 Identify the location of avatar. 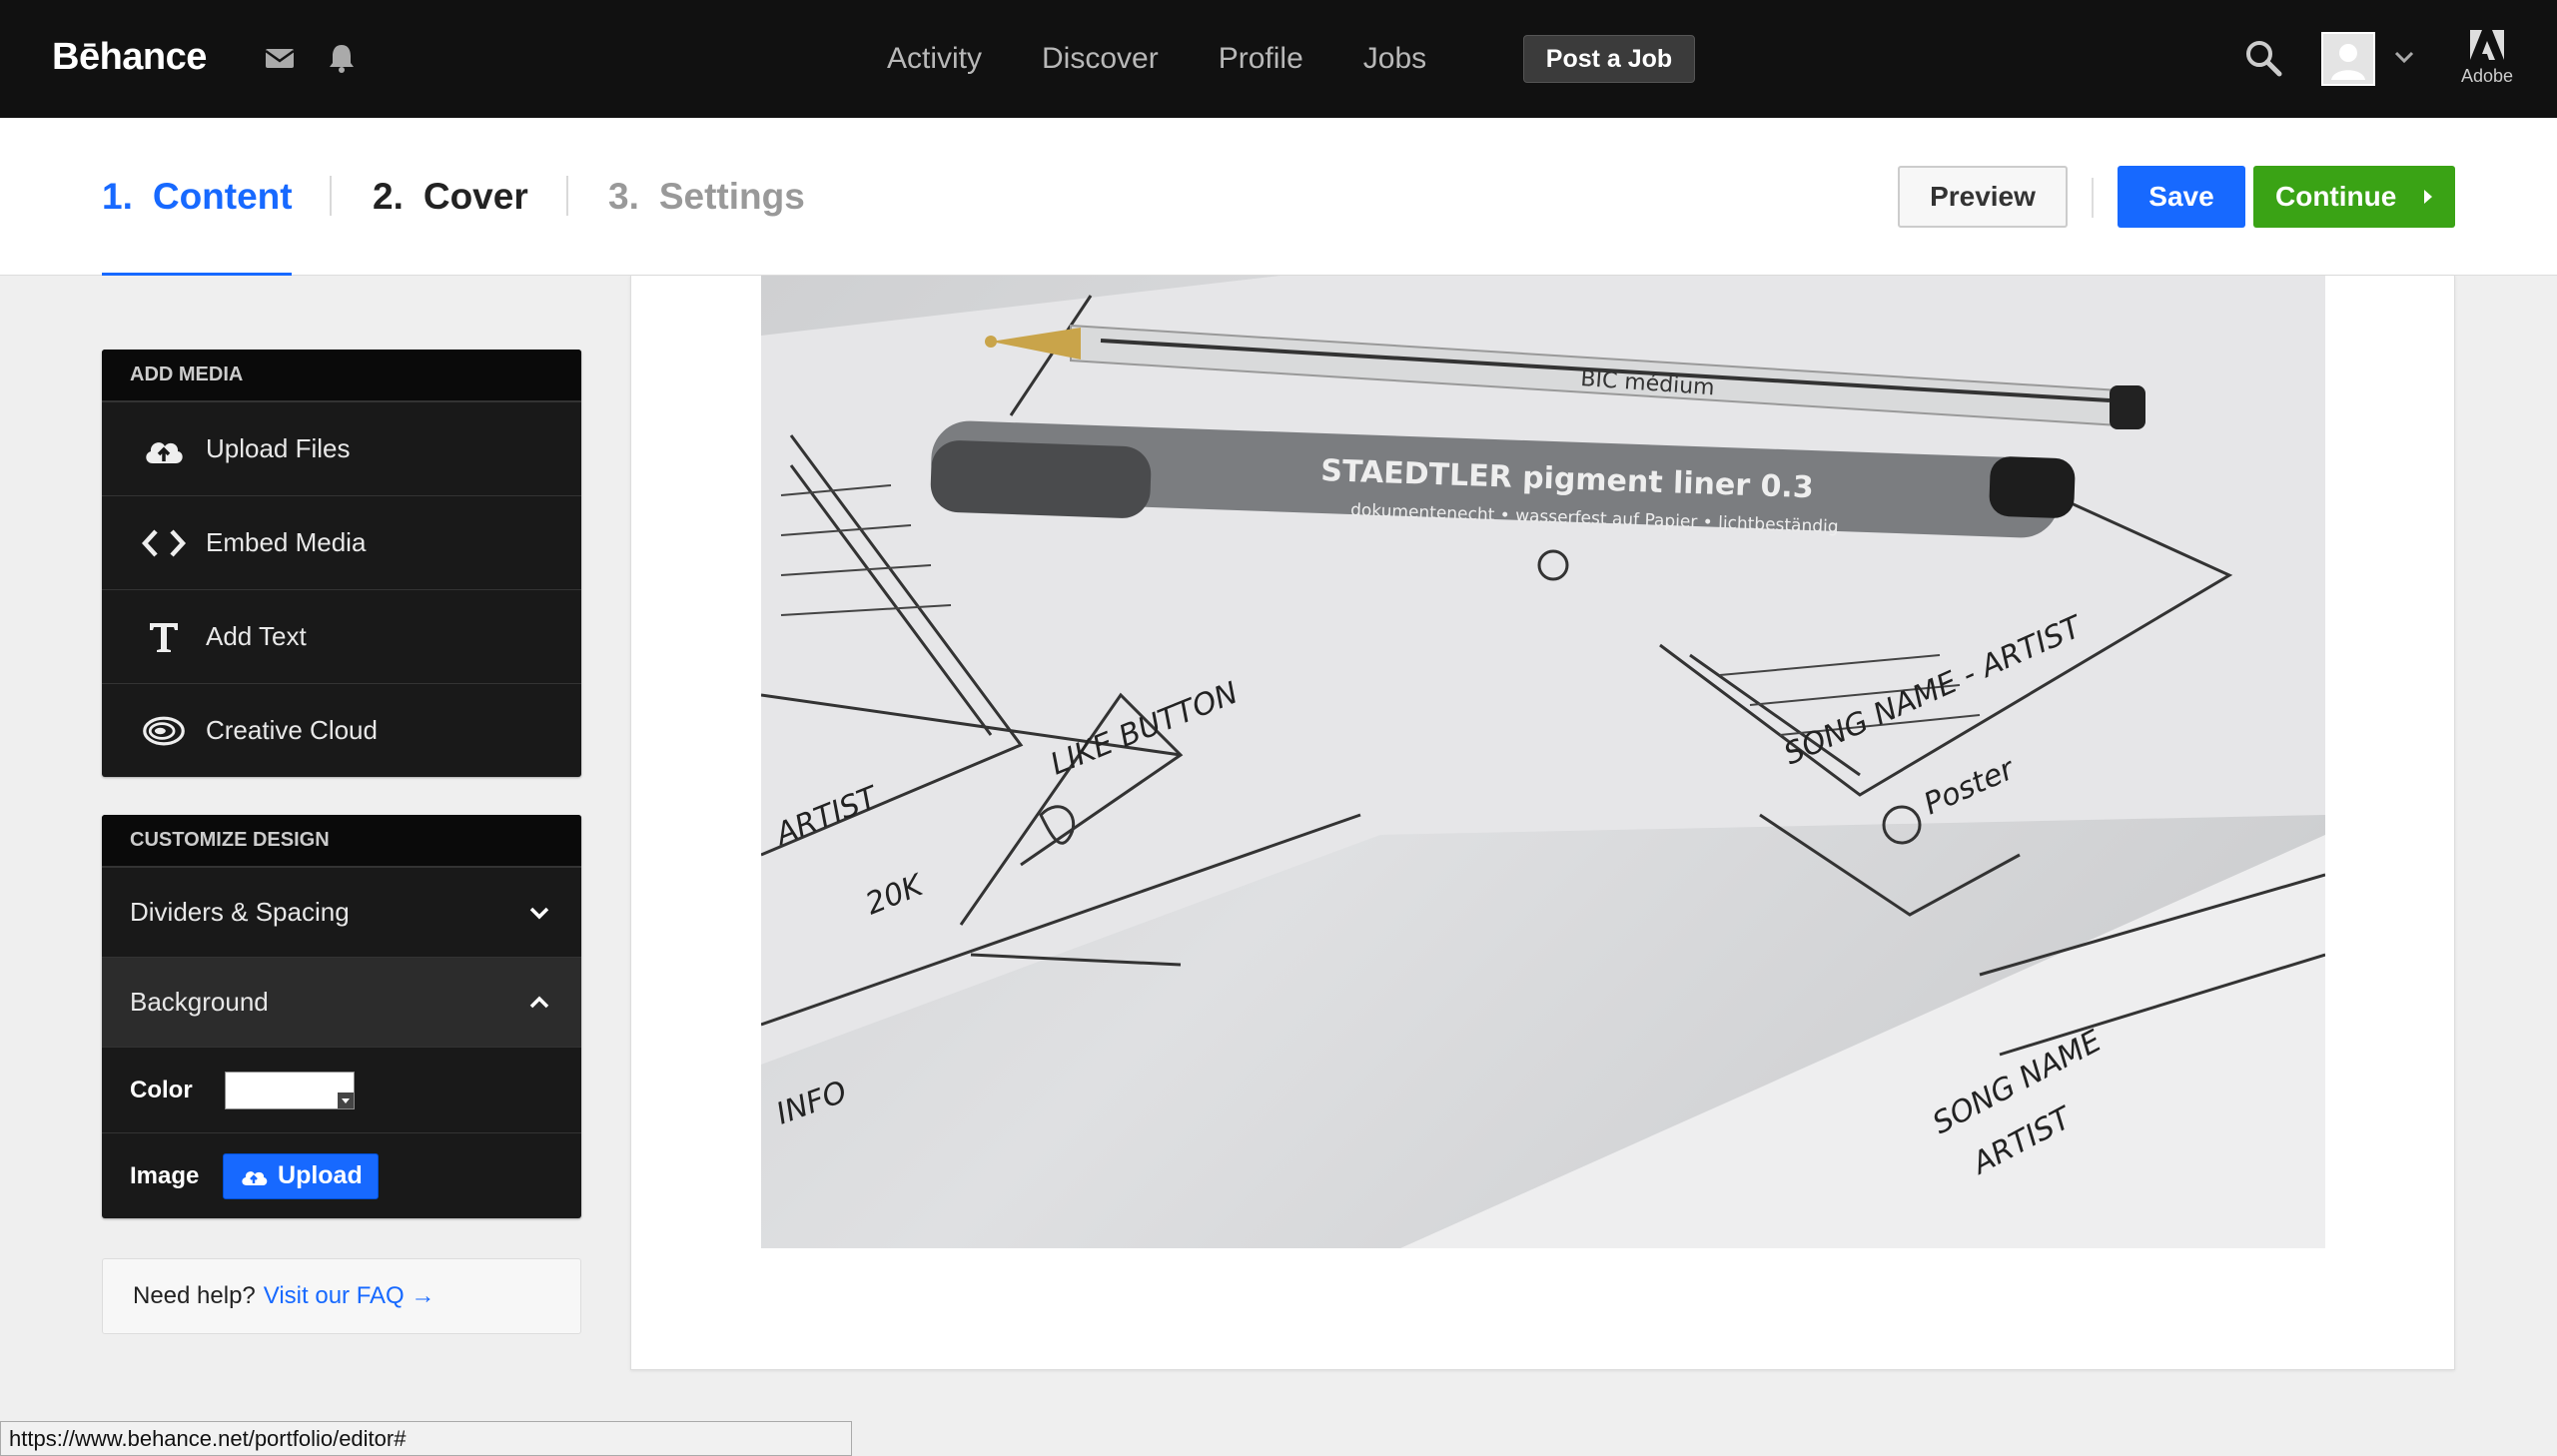
(2348, 59).